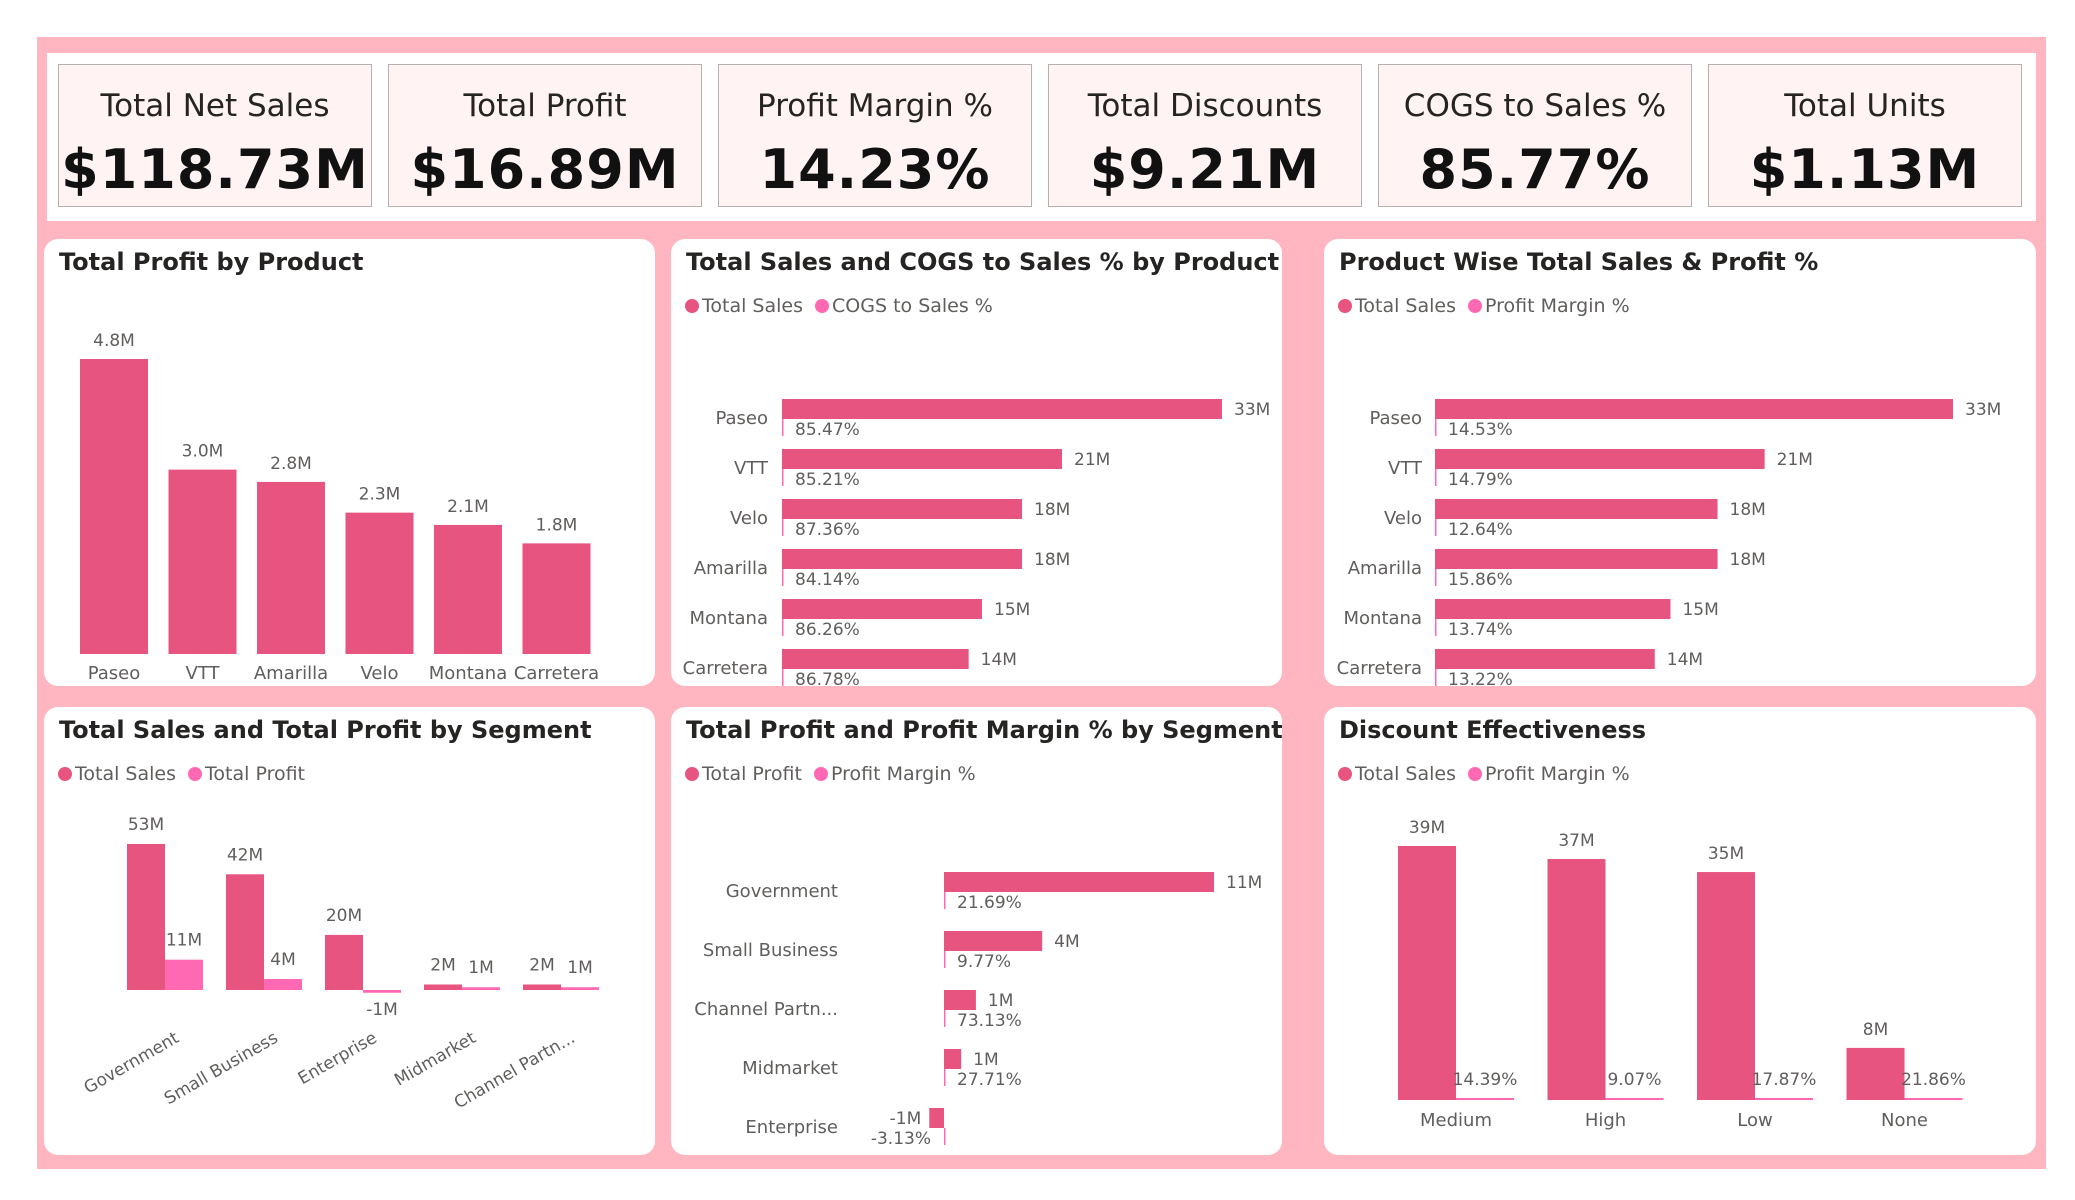  What do you see at coordinates (1383, 618) in the screenshot?
I see `category-label: Montana` at bounding box center [1383, 618].